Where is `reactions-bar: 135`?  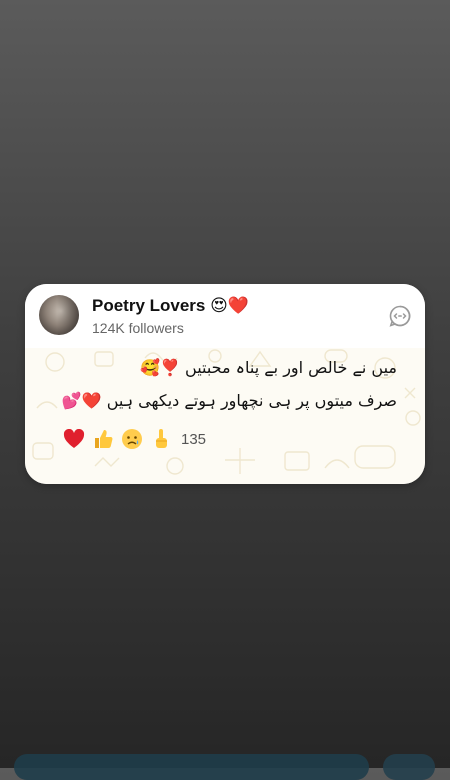
reactions-bar: 135 is located at coordinates (132, 439).